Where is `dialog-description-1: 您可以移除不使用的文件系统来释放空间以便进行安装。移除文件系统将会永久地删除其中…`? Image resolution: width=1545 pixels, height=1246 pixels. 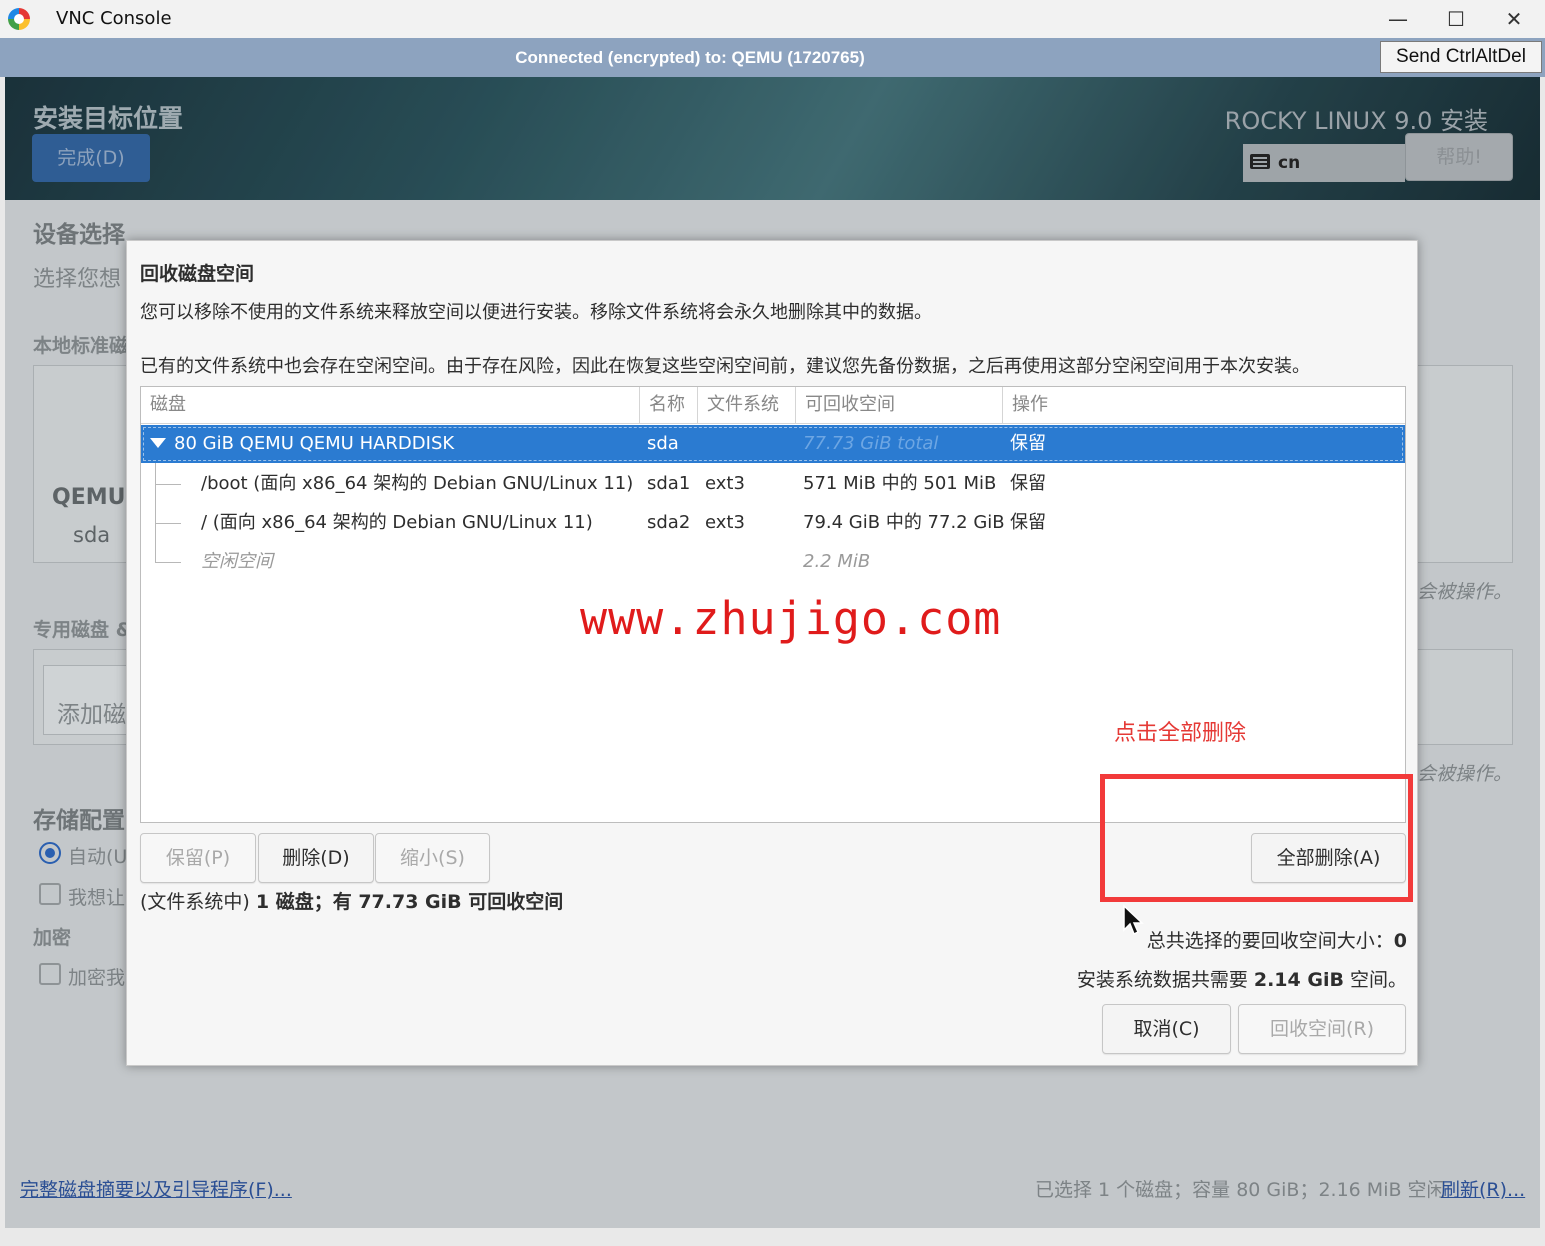
dialog-description-1: 您可以移除不使用的文件系统来释放空间以便进行安装。移除文件系统将会永久地删除其中… is located at coordinates (536, 312).